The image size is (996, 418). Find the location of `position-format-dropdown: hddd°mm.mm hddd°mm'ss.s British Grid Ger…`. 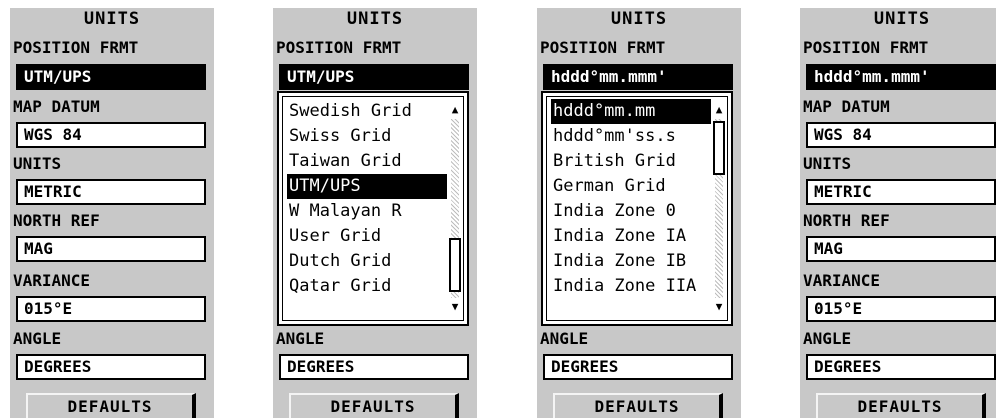

position-format-dropdown: hddd°mm.mm hddd°mm'ss.s British Grid Ger… is located at coordinates (637, 208).